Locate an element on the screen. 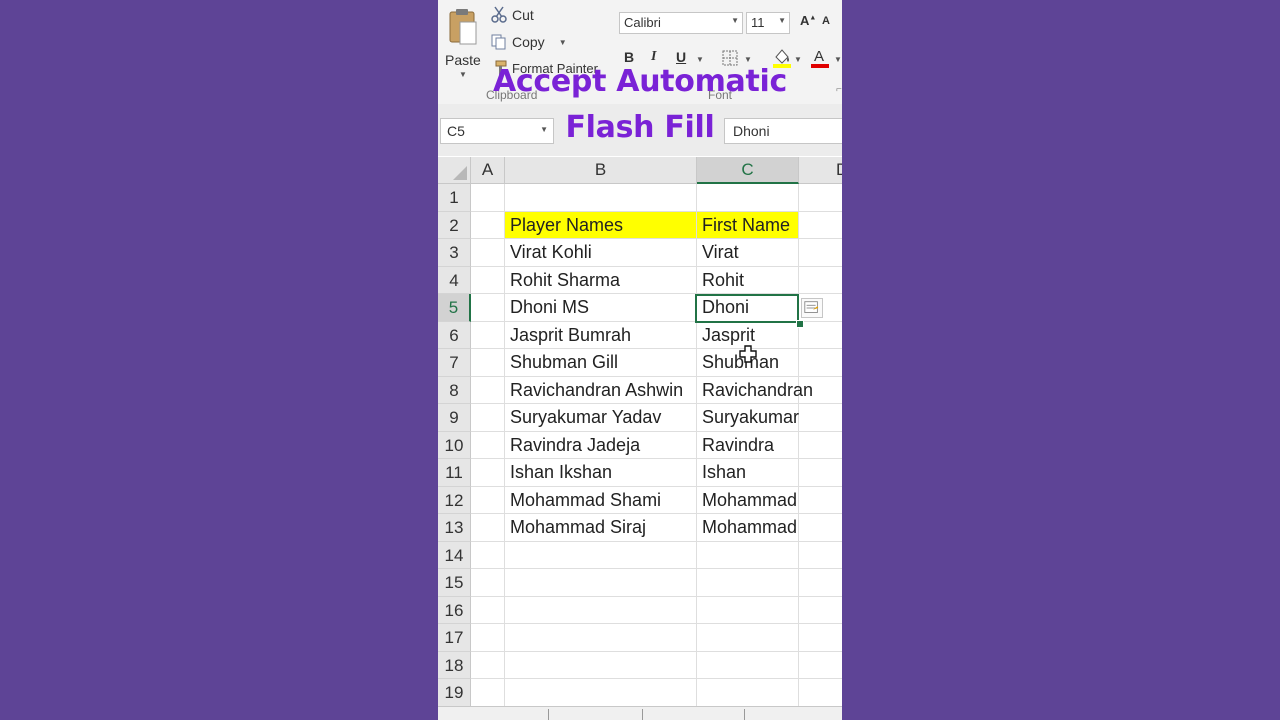 Image resolution: width=1280 pixels, height=720 pixels. cell-c: Mohammad is located at coordinates (748, 500).